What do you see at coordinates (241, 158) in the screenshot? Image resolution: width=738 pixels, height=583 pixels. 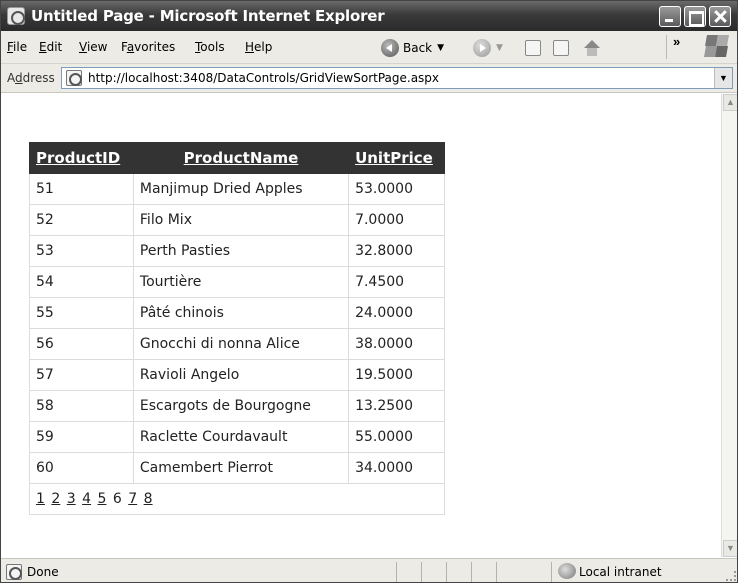 I see `sort-productname-link: ProductName` at bounding box center [241, 158].